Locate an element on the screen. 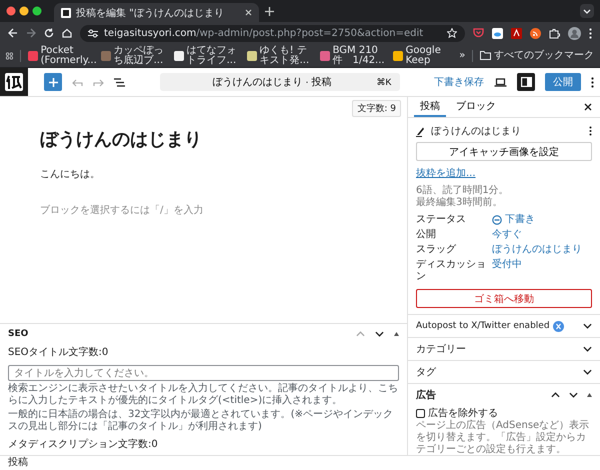 The image size is (600, 470). post-title: ぼうけんのはじまり is located at coordinates (203, 139).